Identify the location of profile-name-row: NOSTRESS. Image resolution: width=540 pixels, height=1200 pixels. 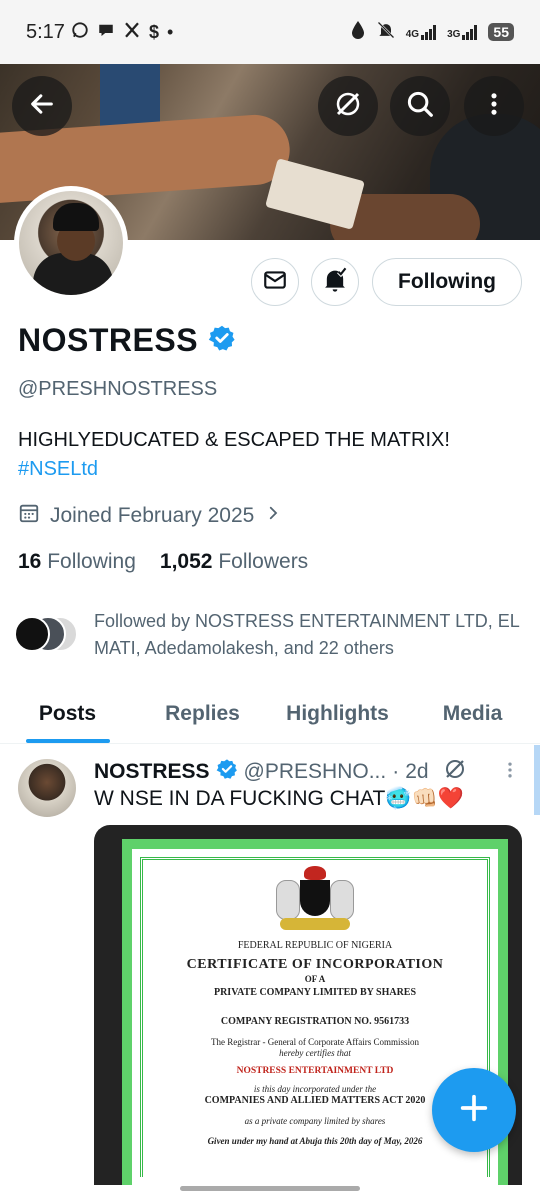
(127, 340).